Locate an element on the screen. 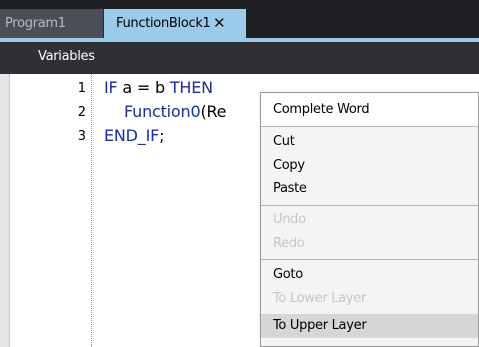  code-line-3: END_IF; is located at coordinates (134, 135).